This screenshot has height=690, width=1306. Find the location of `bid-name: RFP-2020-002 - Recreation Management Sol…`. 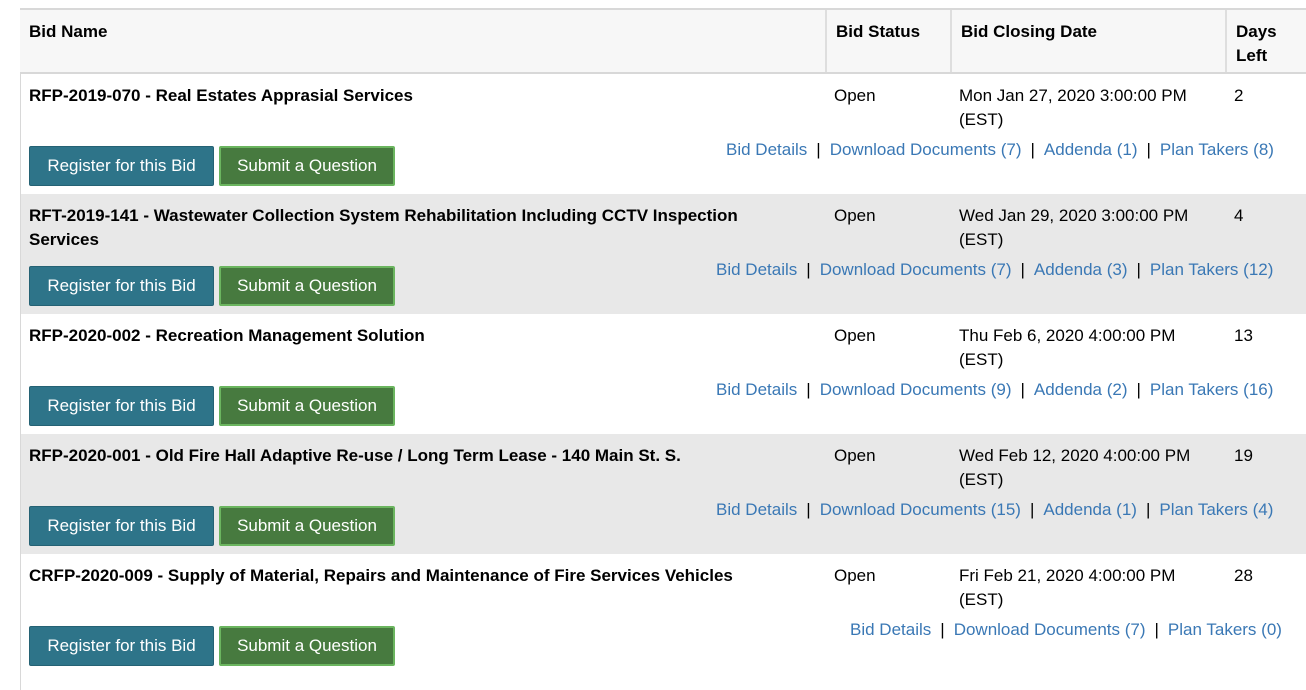

bid-name: RFP-2020-002 - Recreation Management Sol… is located at coordinates (227, 335).